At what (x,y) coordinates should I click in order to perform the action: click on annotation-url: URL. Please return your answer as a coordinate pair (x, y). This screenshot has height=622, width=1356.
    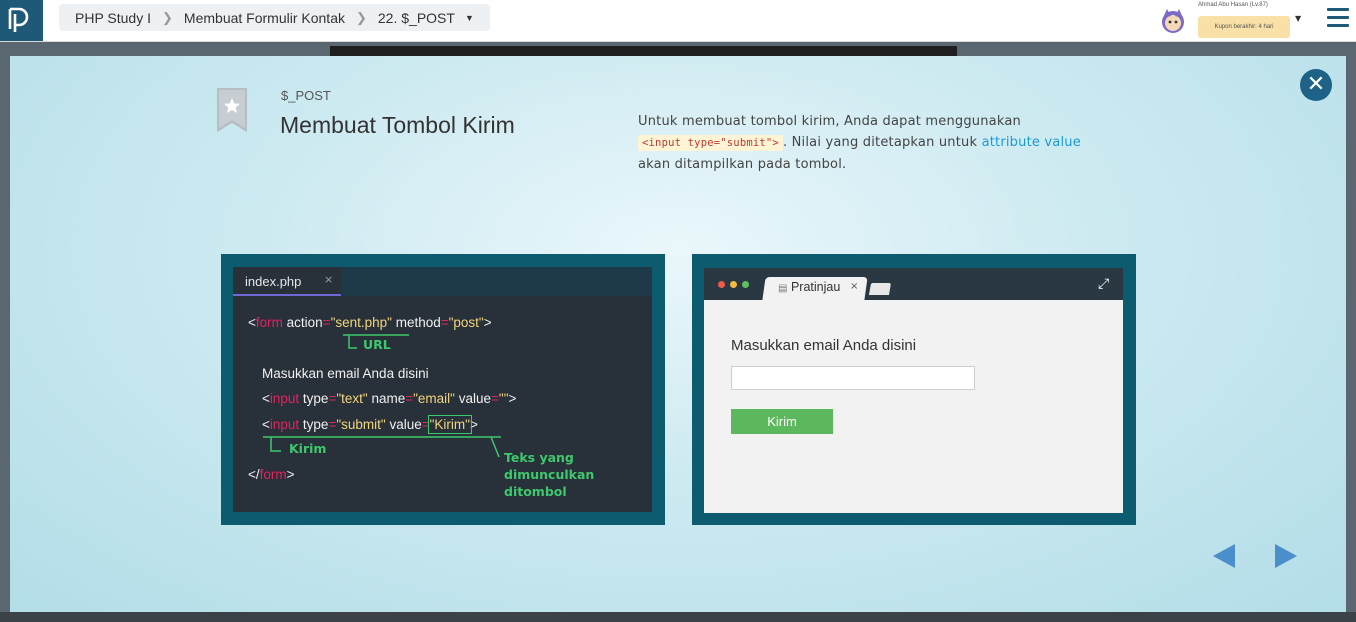
    Looking at the image, I should click on (377, 344).